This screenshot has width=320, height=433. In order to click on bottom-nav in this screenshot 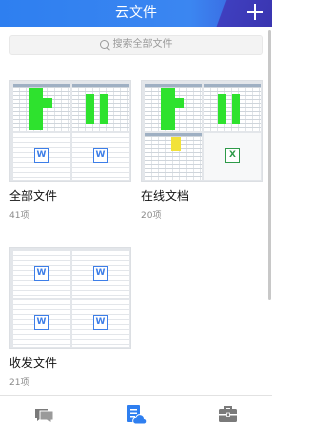, I will do `click(136, 414)`.